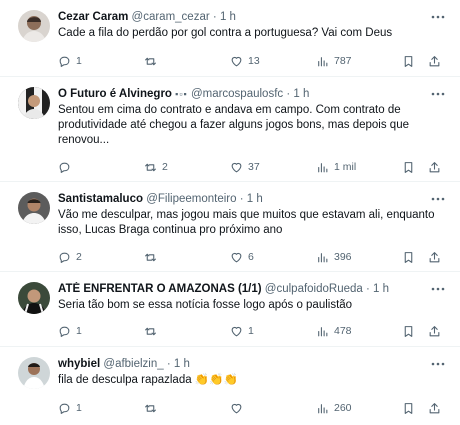  What do you see at coordinates (67, 167) in the screenshot?
I see `reply-button` at bounding box center [67, 167].